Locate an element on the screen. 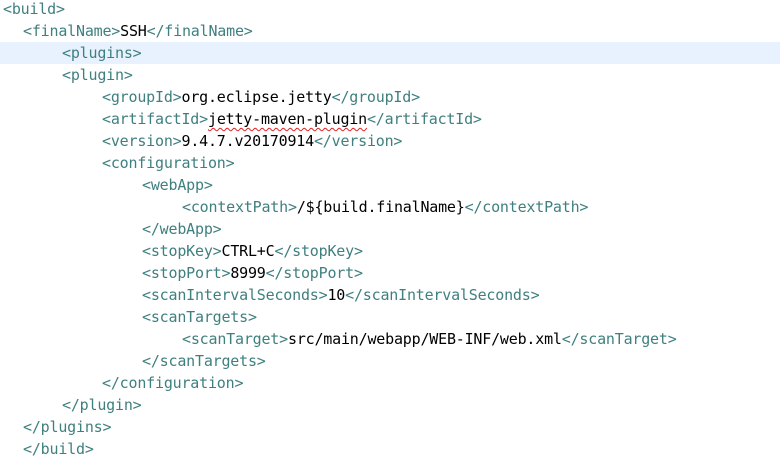  code-line-current: <plugins> is located at coordinates (390, 53).